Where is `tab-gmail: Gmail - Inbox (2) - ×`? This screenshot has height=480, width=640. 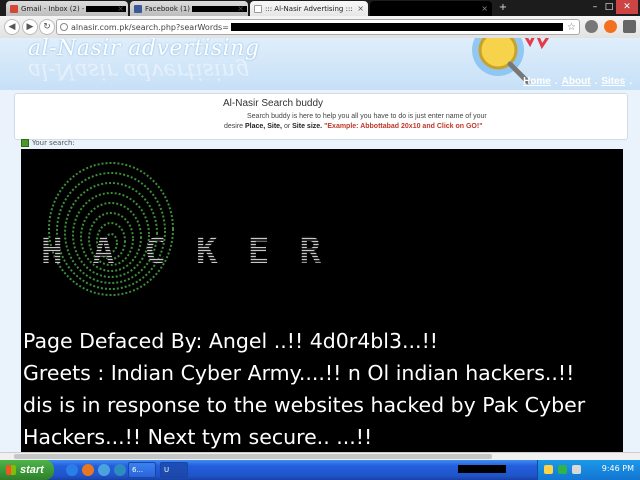 tab-gmail: Gmail - Inbox (2) - × is located at coordinates (67, 8).